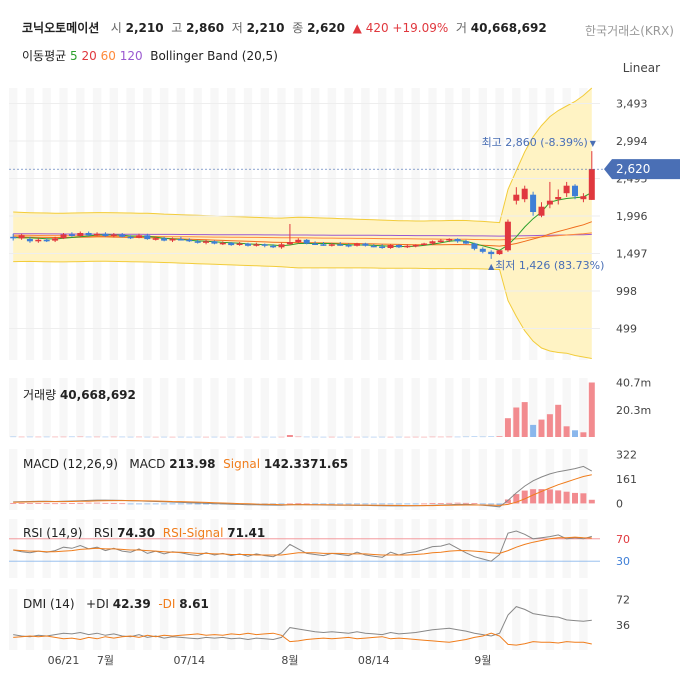 This screenshot has height=697, width=680. What do you see at coordinates (144, 533) in the screenshot?
I see `rsi-panel-title: RSI (14,9) RSI 74.30 RSI-Signal 71.41` at bounding box center [144, 533].